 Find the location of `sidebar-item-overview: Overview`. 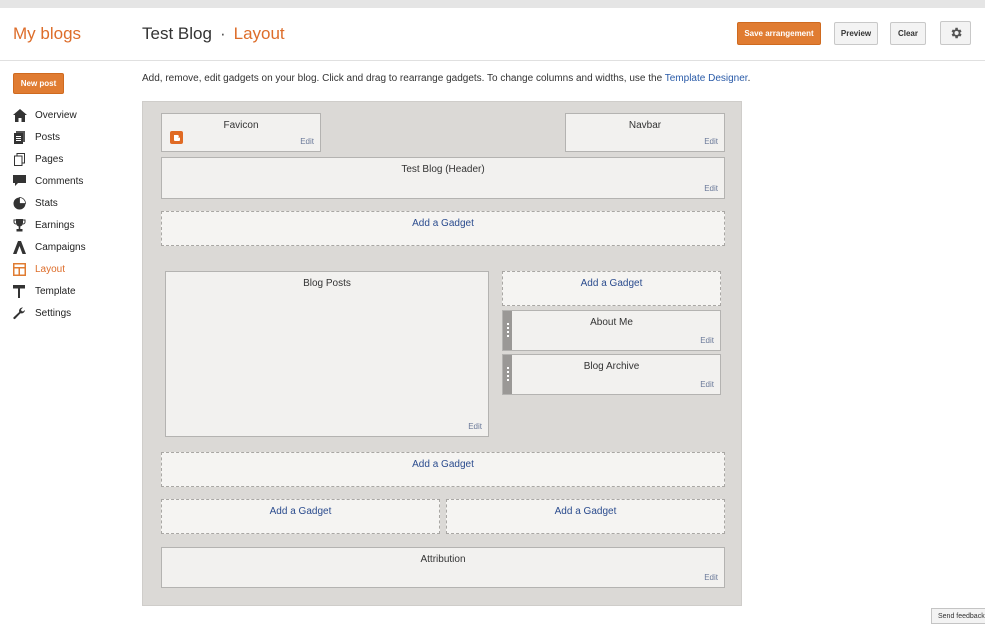

sidebar-item-overview: Overview is located at coordinates (72, 115).